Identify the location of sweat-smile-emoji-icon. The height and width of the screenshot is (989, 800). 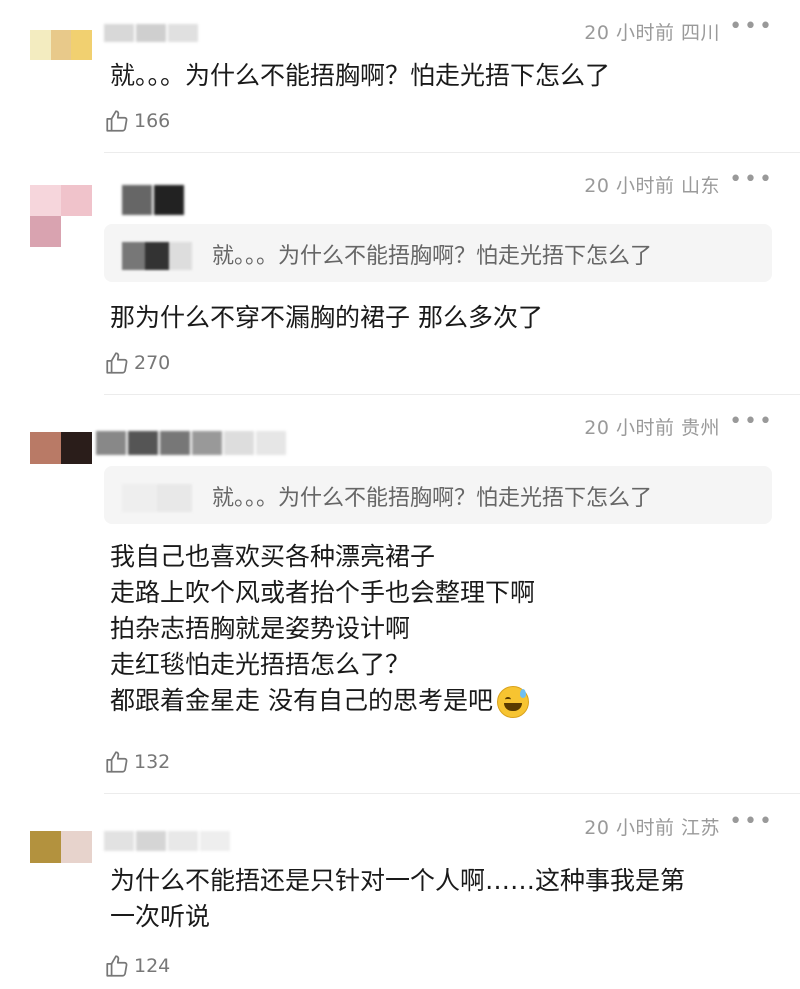
(512, 702).